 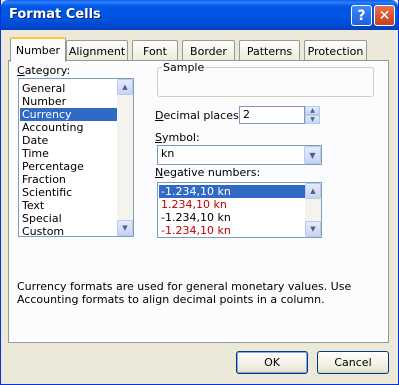 What do you see at coordinates (159, 172) in the screenshot?
I see `negative-numbers-accesskey: N` at bounding box center [159, 172].